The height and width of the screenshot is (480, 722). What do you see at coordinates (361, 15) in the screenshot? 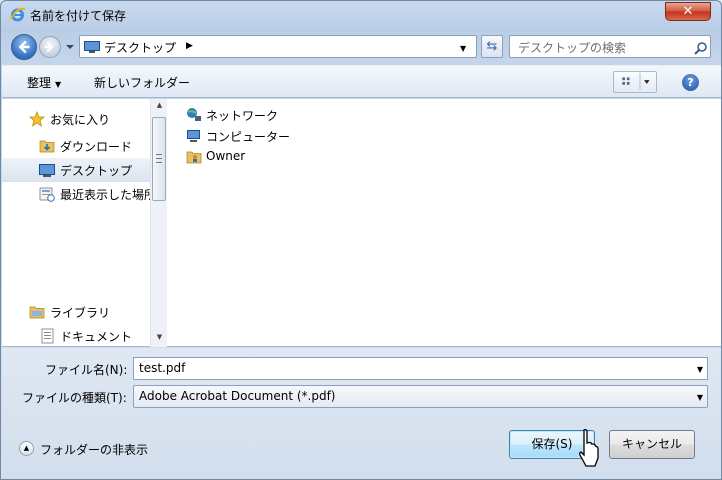
I see `title-bar: 名前を付けて保存 ✕` at bounding box center [361, 15].